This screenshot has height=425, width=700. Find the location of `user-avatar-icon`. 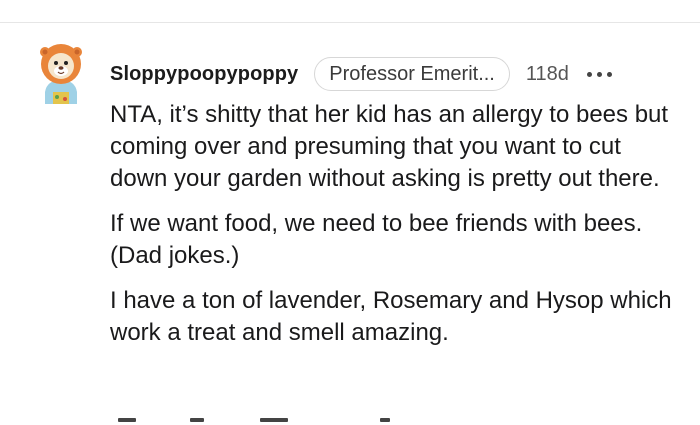

user-avatar-icon is located at coordinates (61, 72).